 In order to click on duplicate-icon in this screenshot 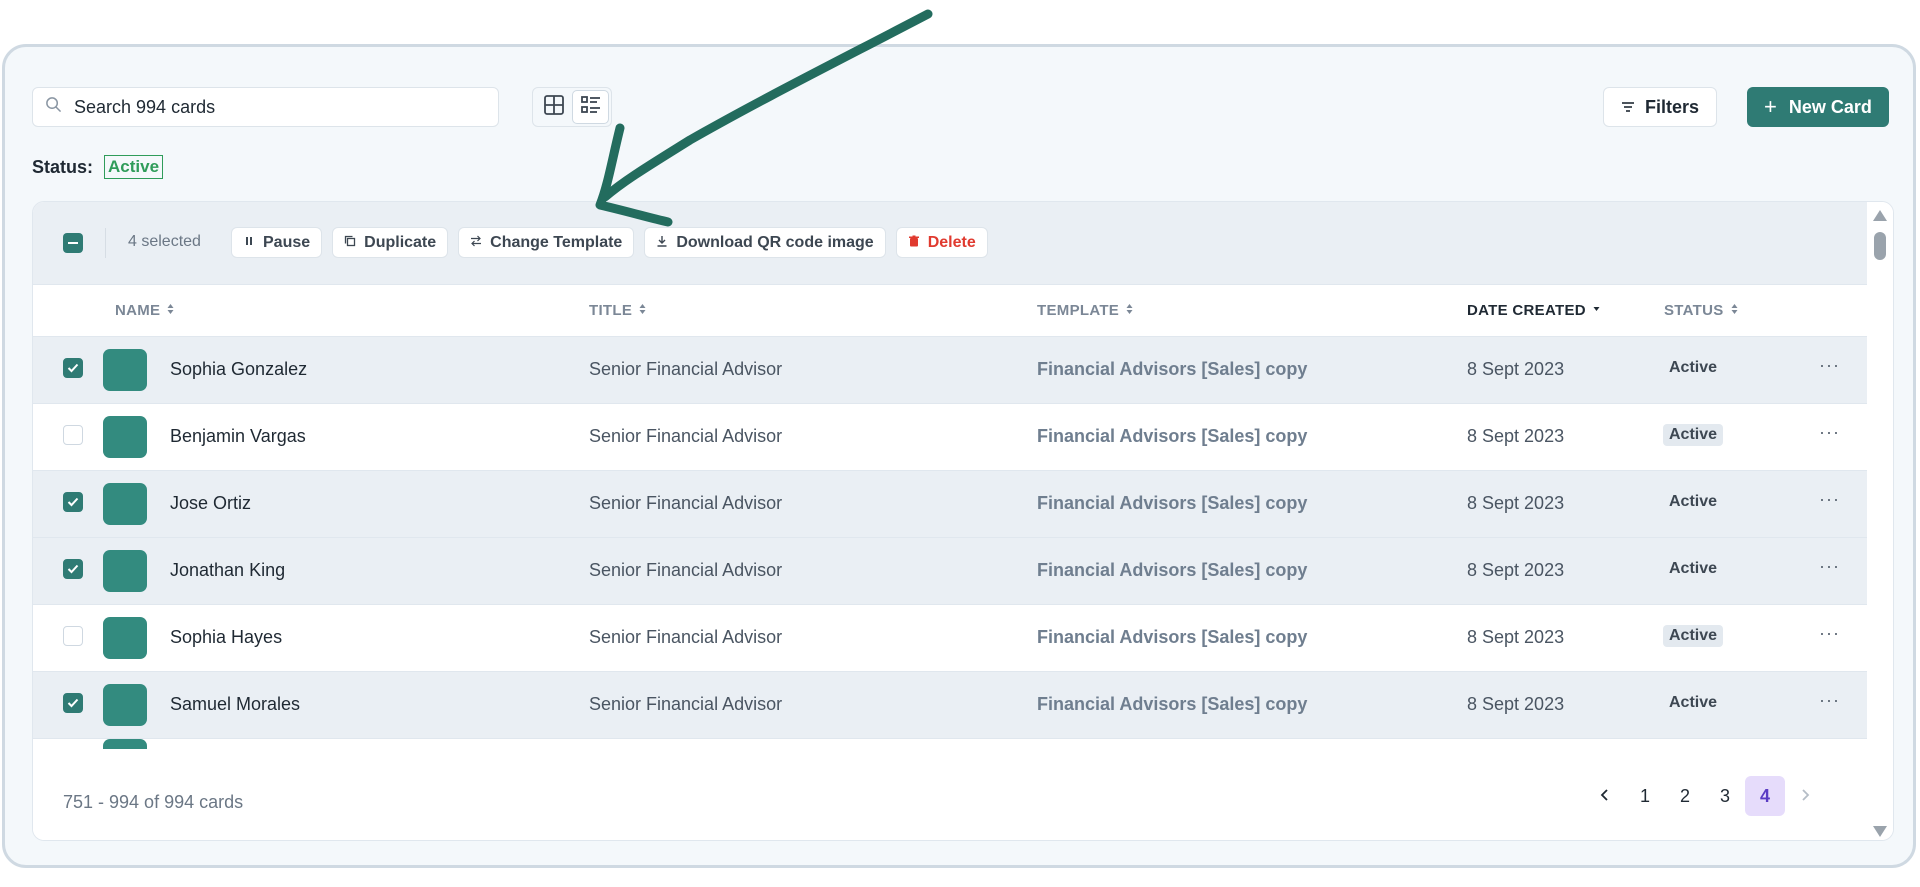, I will do `click(350, 243)`.